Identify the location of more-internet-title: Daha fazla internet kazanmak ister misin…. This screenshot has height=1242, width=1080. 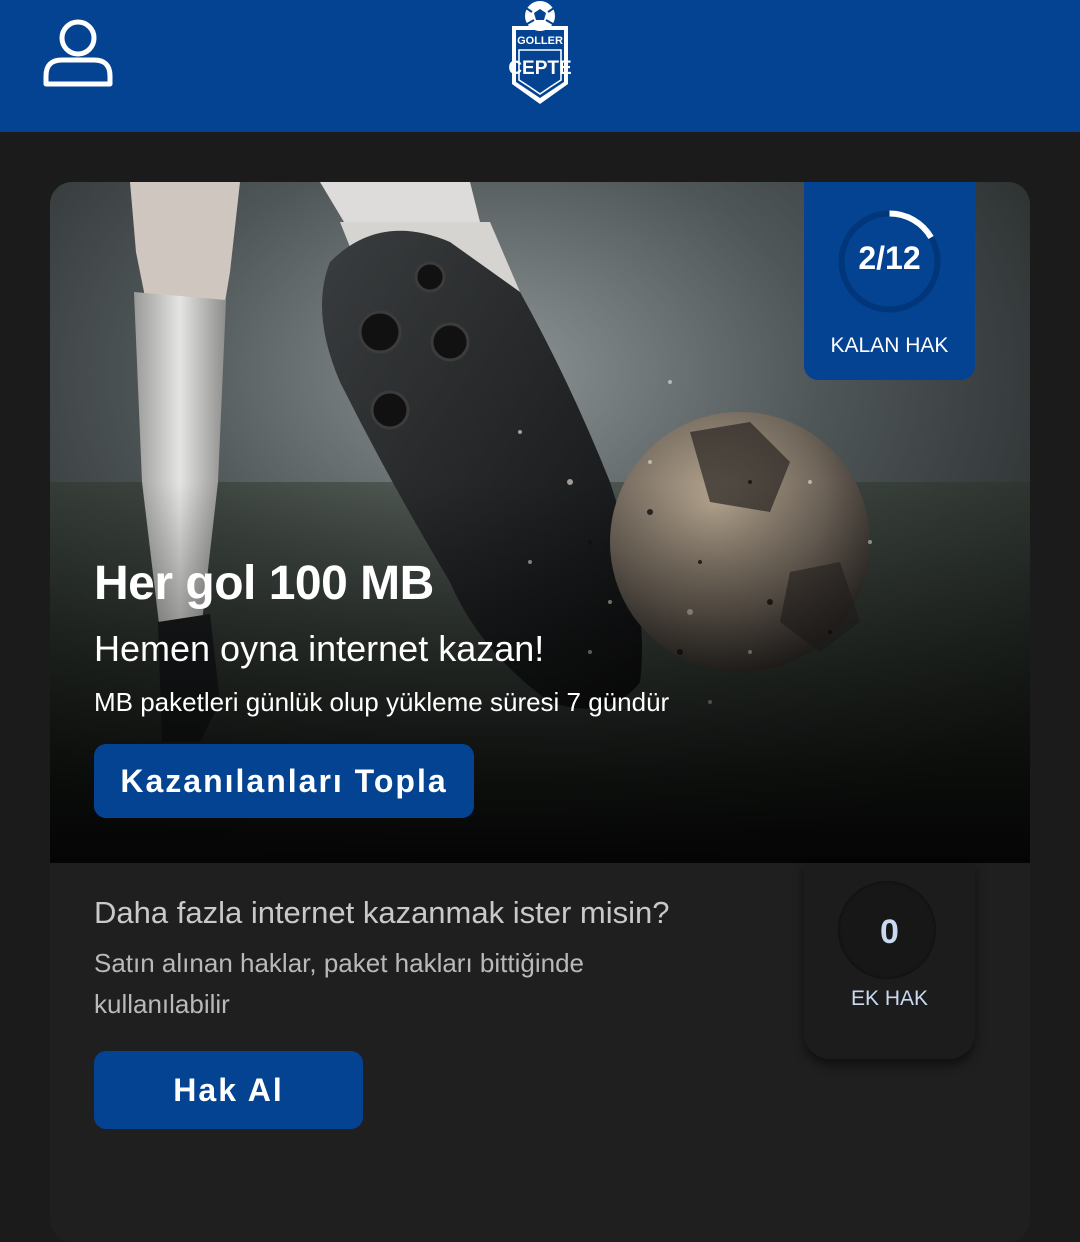
(382, 912).